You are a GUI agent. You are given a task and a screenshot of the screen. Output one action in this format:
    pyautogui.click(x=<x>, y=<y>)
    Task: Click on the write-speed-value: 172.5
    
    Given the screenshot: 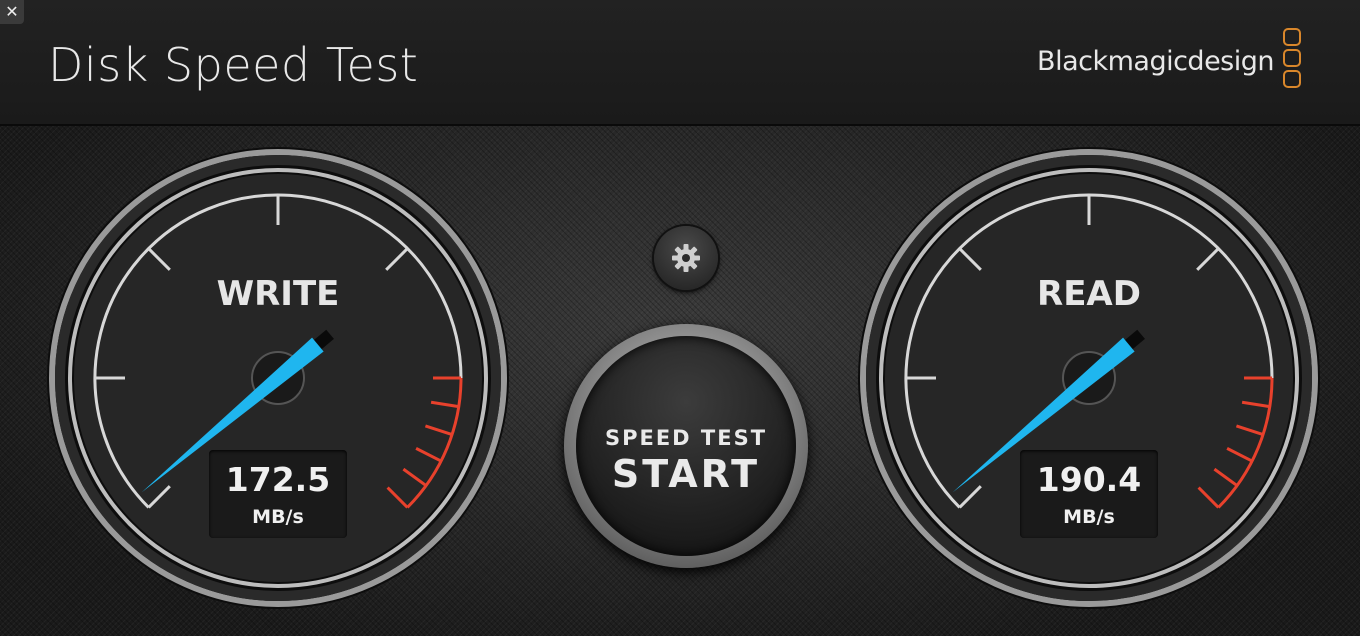 What is the action you would take?
    pyautogui.click(x=278, y=479)
    